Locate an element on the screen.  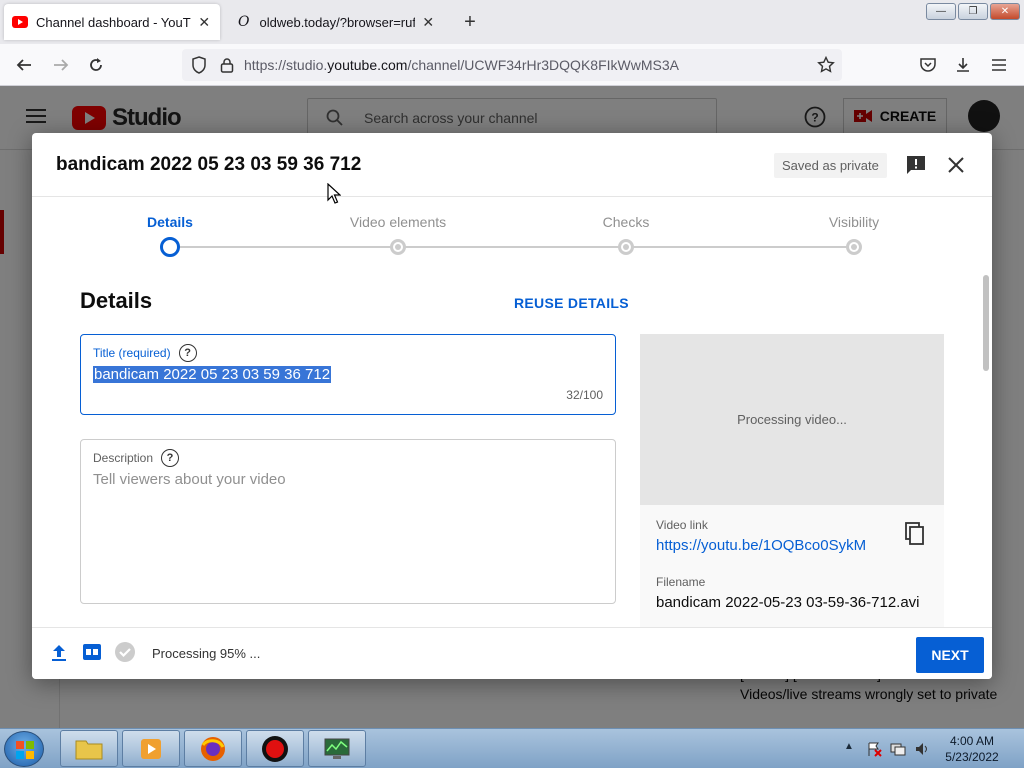
forward-icon is located at coordinates (61, 65).